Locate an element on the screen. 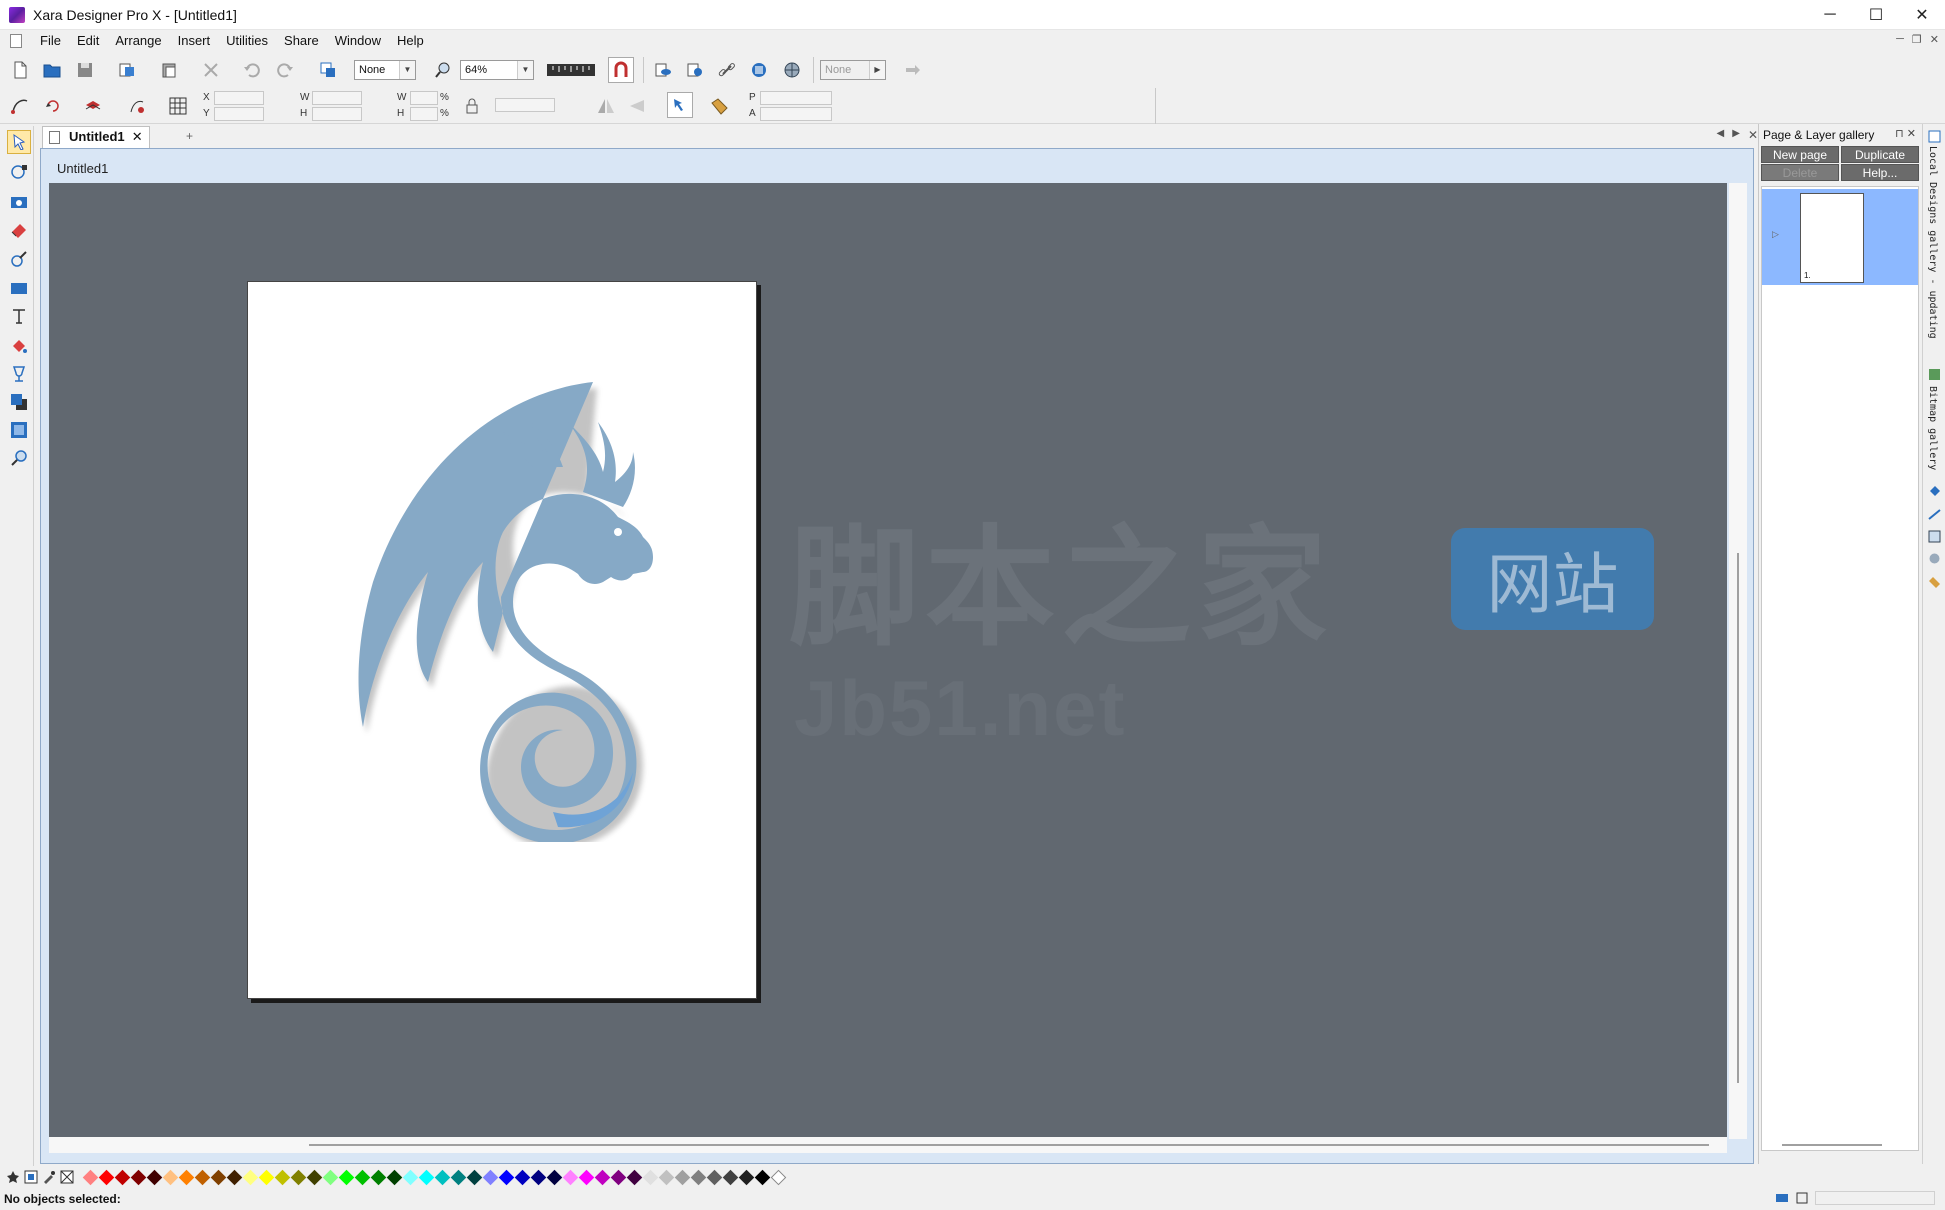 This screenshot has height=1210, width=1945. preview-button is located at coordinates (663, 70).